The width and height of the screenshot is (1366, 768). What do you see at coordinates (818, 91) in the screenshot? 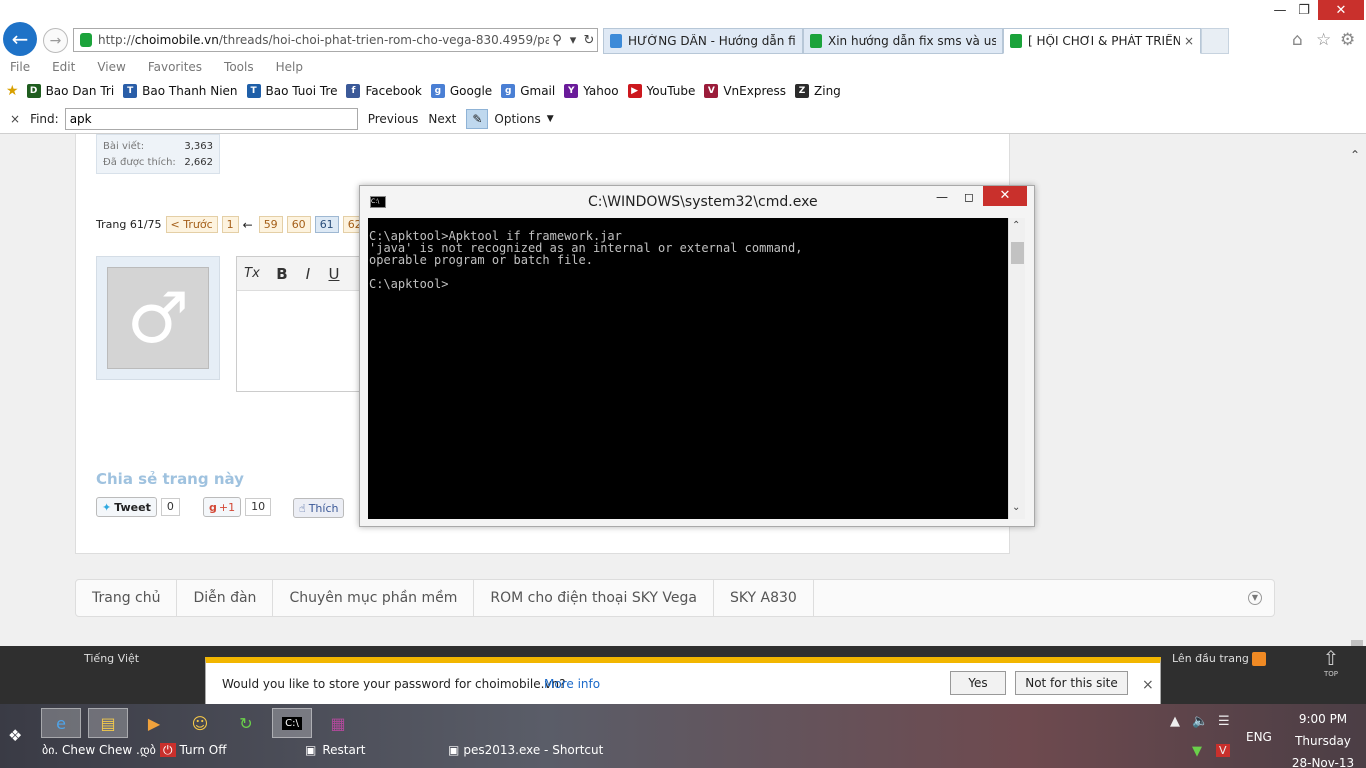
I see `favorite-link: Z Zing` at bounding box center [818, 91].